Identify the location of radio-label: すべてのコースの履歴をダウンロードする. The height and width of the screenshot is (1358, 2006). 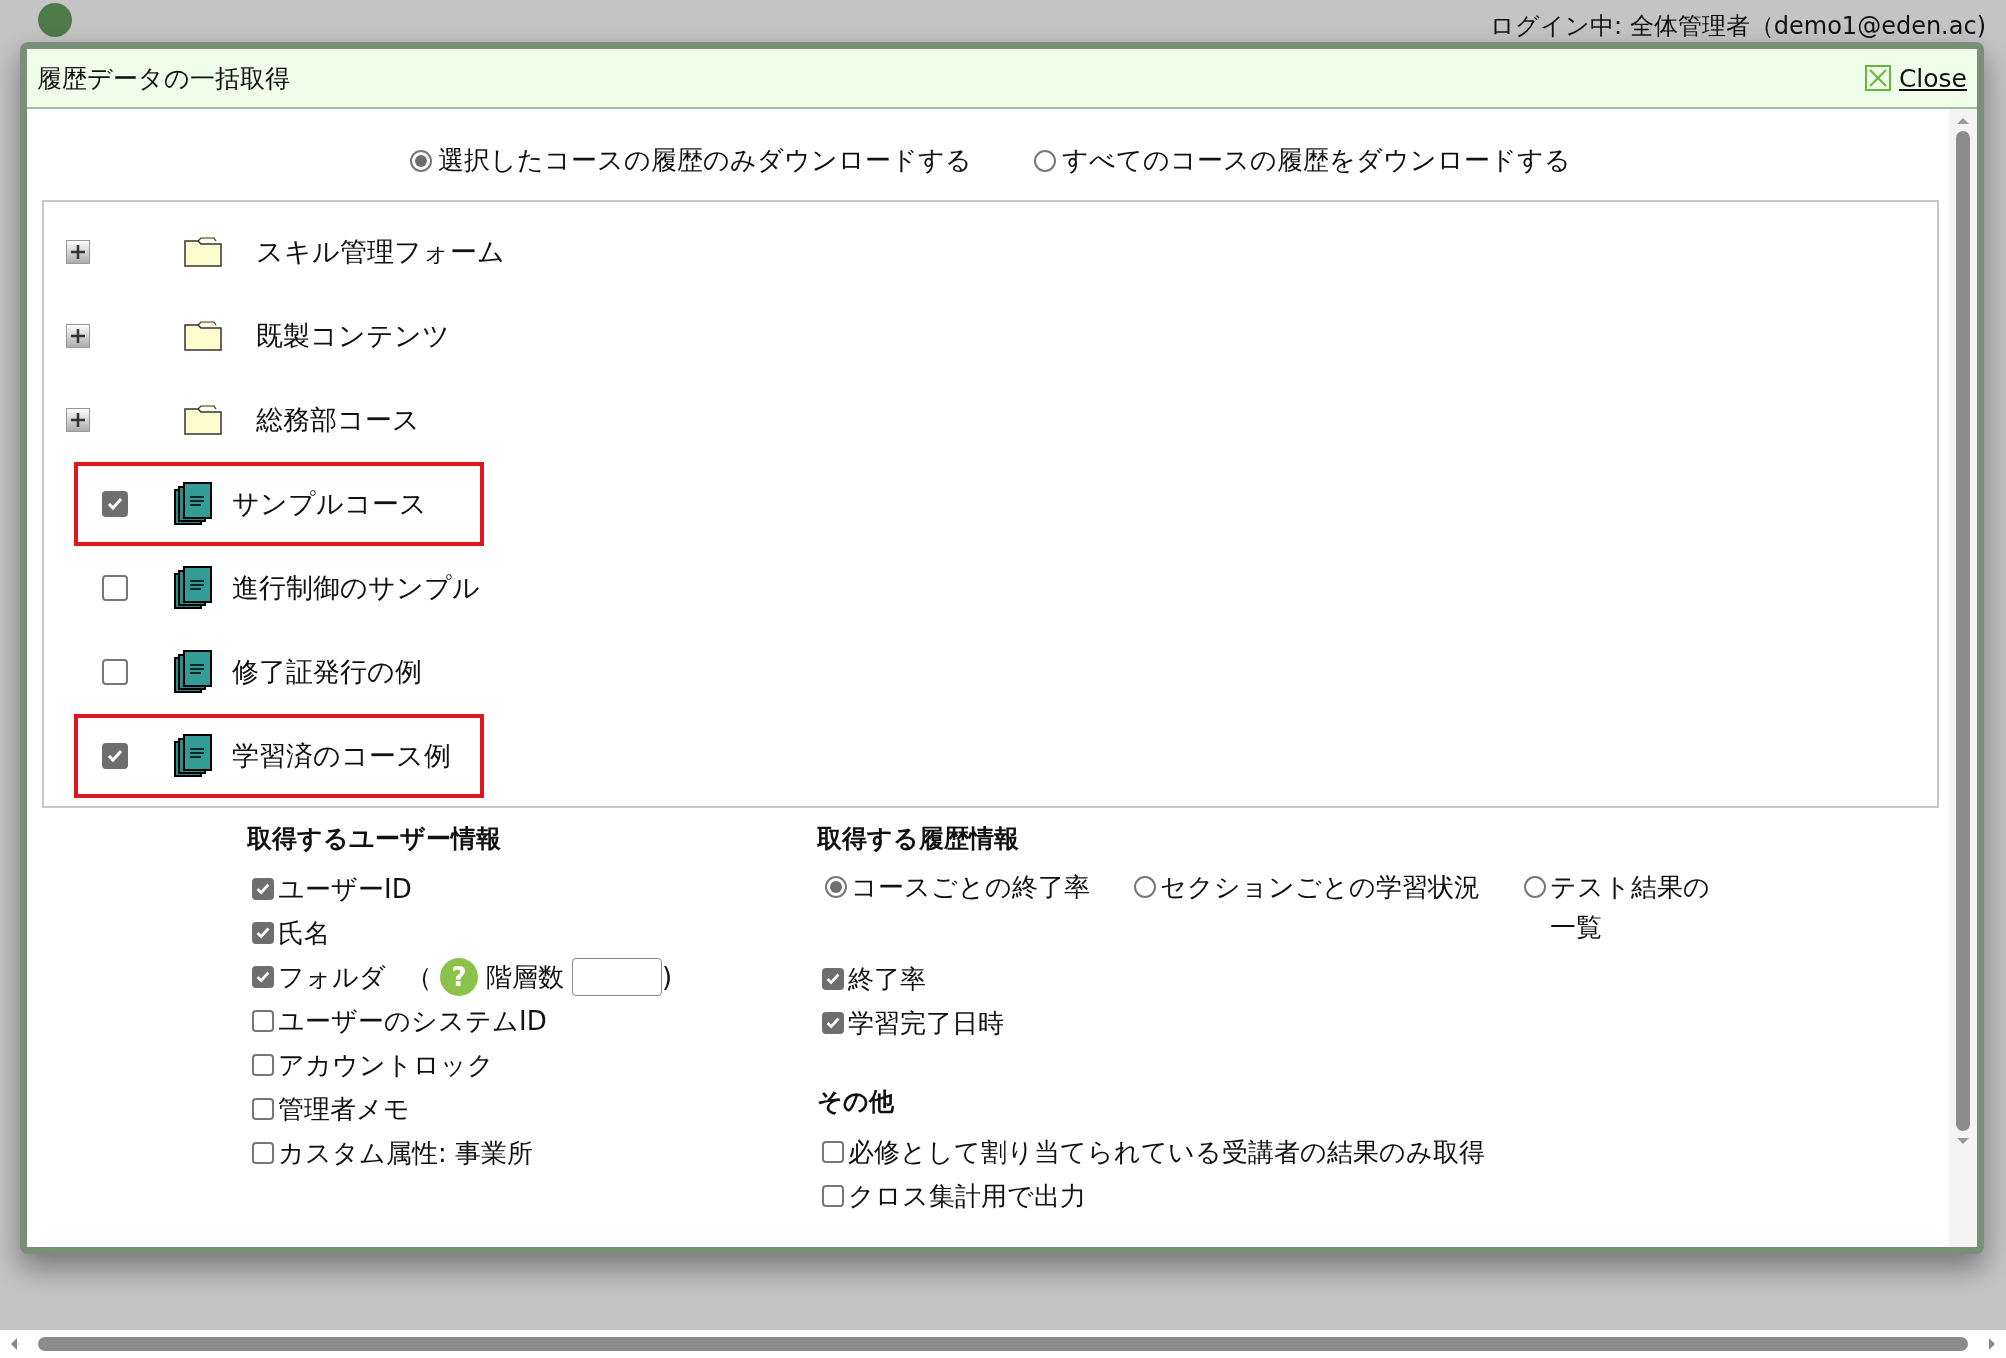
(1316, 160).